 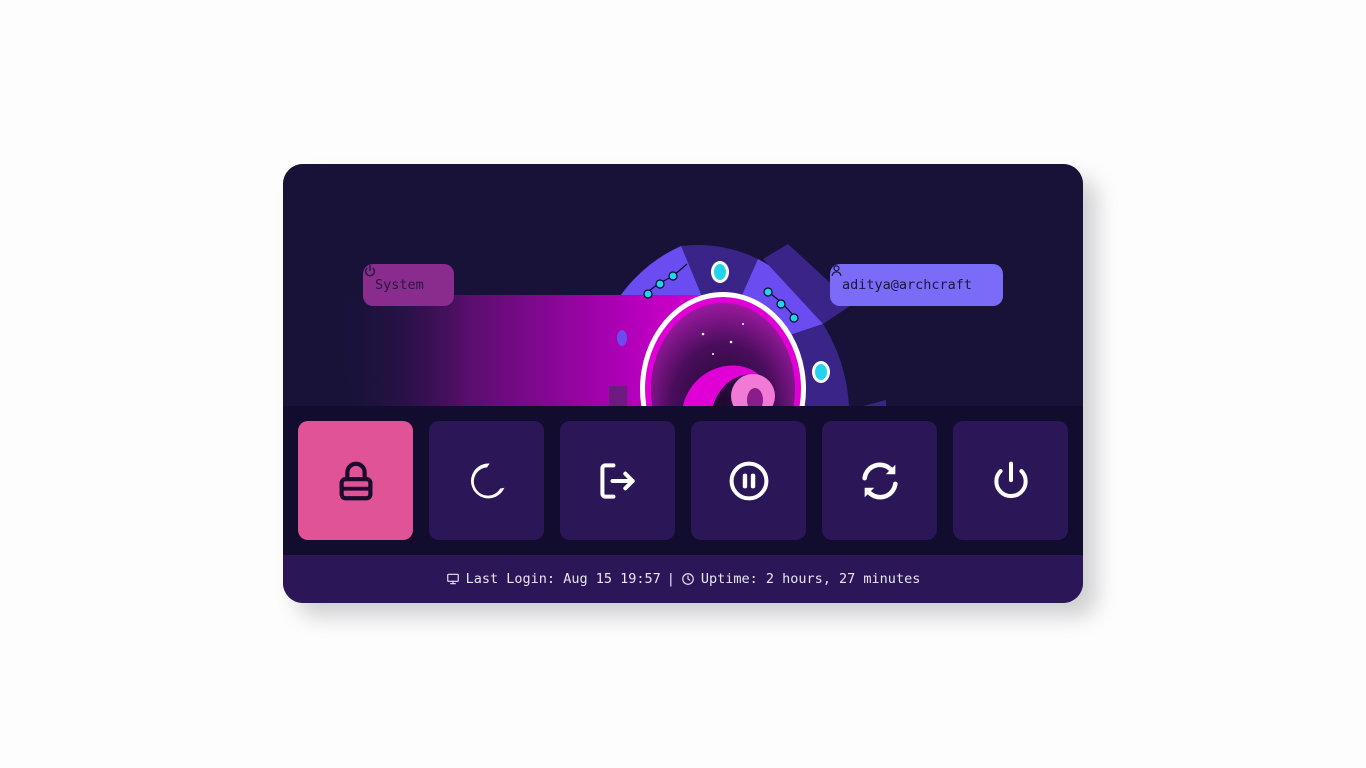 I want to click on hibernate-button, so click(x=748, y=480).